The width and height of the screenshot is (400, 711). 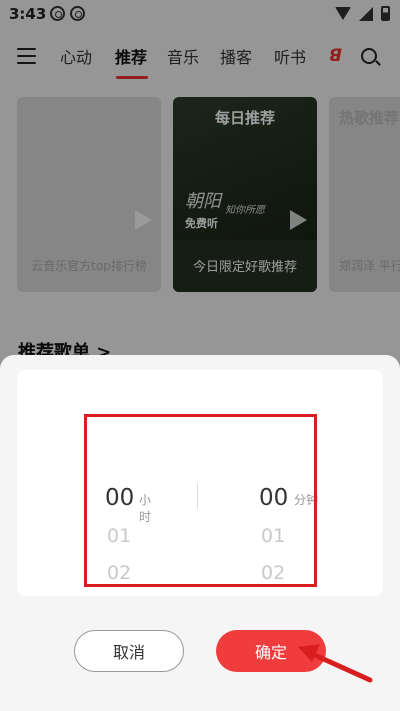 I want to click on cancel-button: 取消, so click(x=129, y=651).